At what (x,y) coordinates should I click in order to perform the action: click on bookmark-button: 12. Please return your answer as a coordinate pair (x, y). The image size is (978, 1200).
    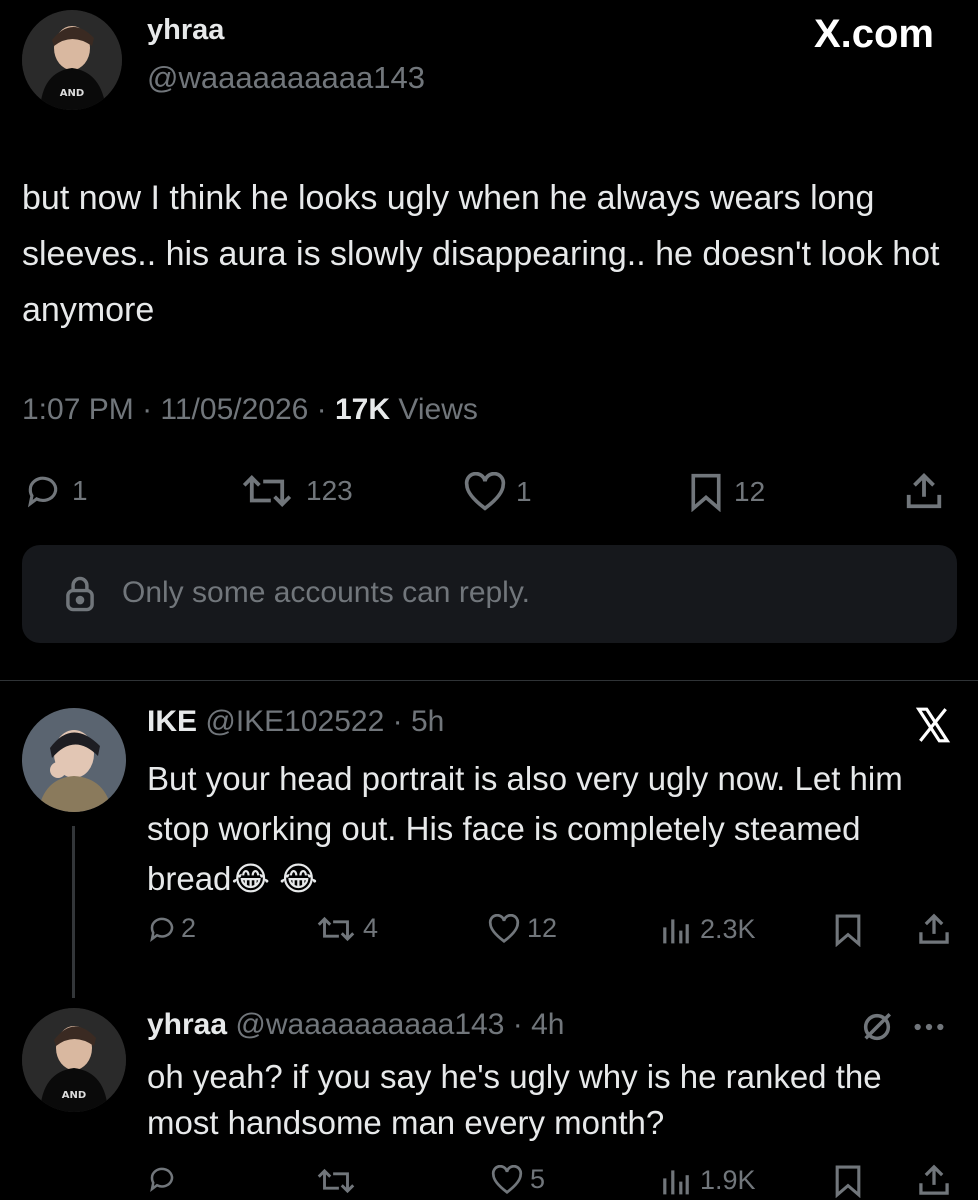
    Looking at the image, I should click on (725, 492).